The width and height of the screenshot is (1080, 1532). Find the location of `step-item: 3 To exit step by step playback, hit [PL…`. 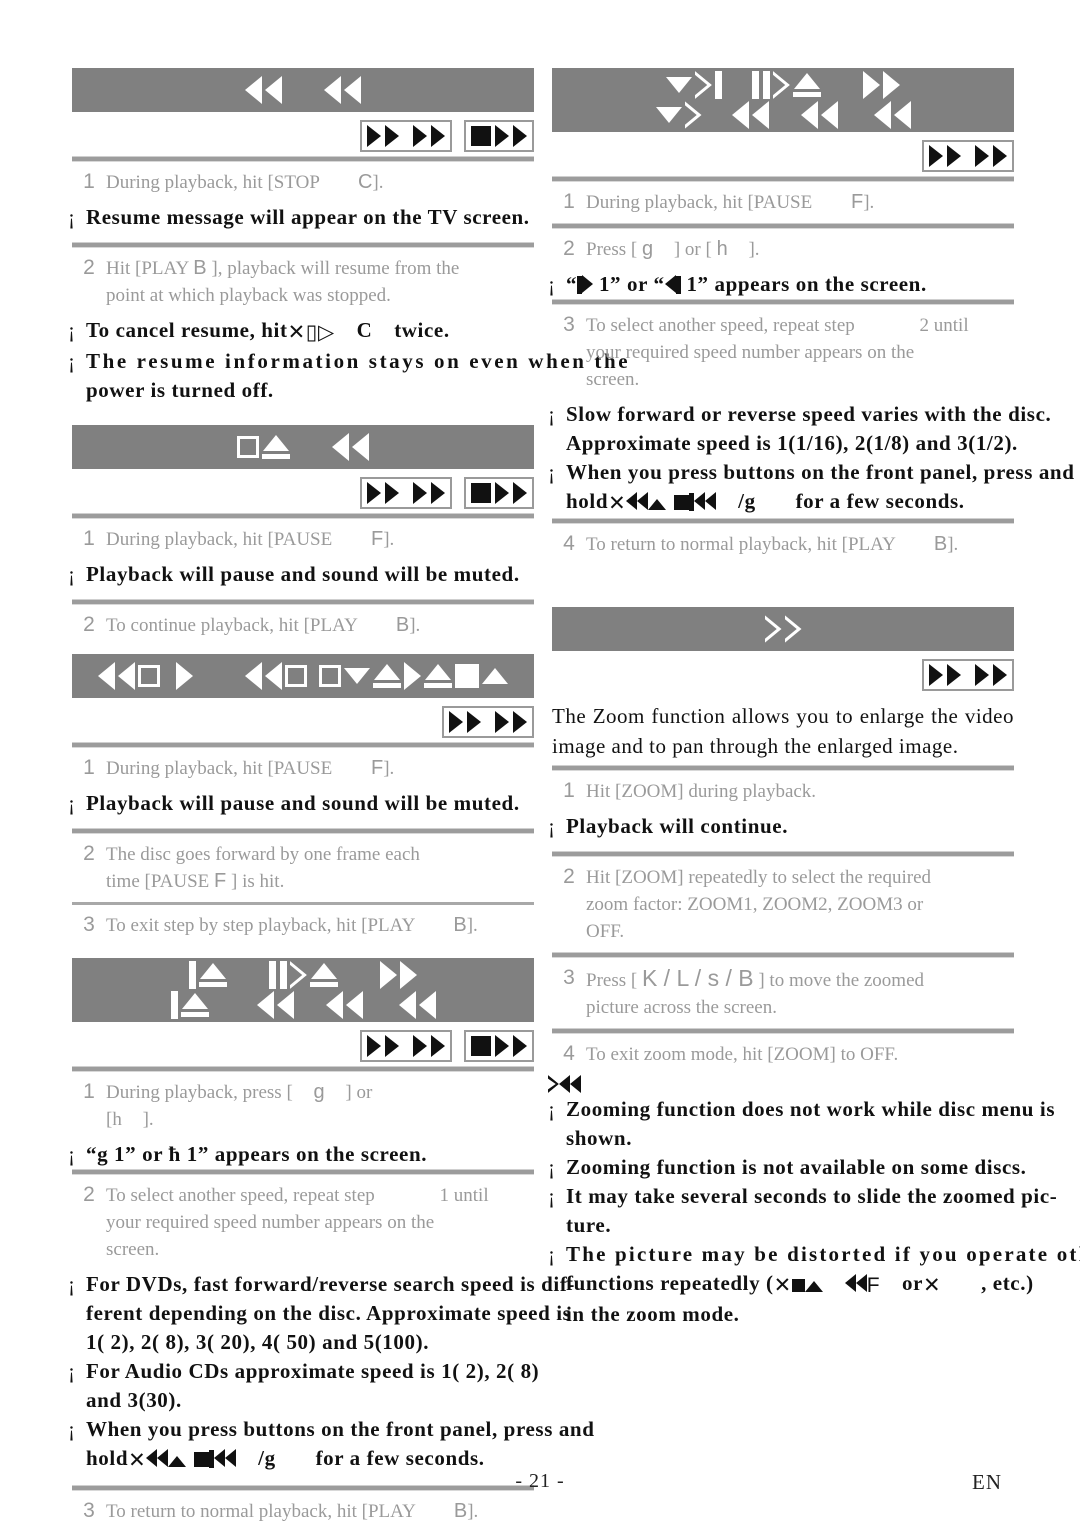

step-item: 3 To exit step by step playback, hit [PL… is located at coordinates (303, 925).